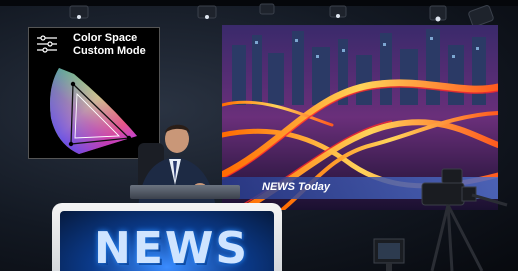  Describe the element at coordinates (172, 247) in the screenshot. I see `monitor-news-word: NEWS` at that location.